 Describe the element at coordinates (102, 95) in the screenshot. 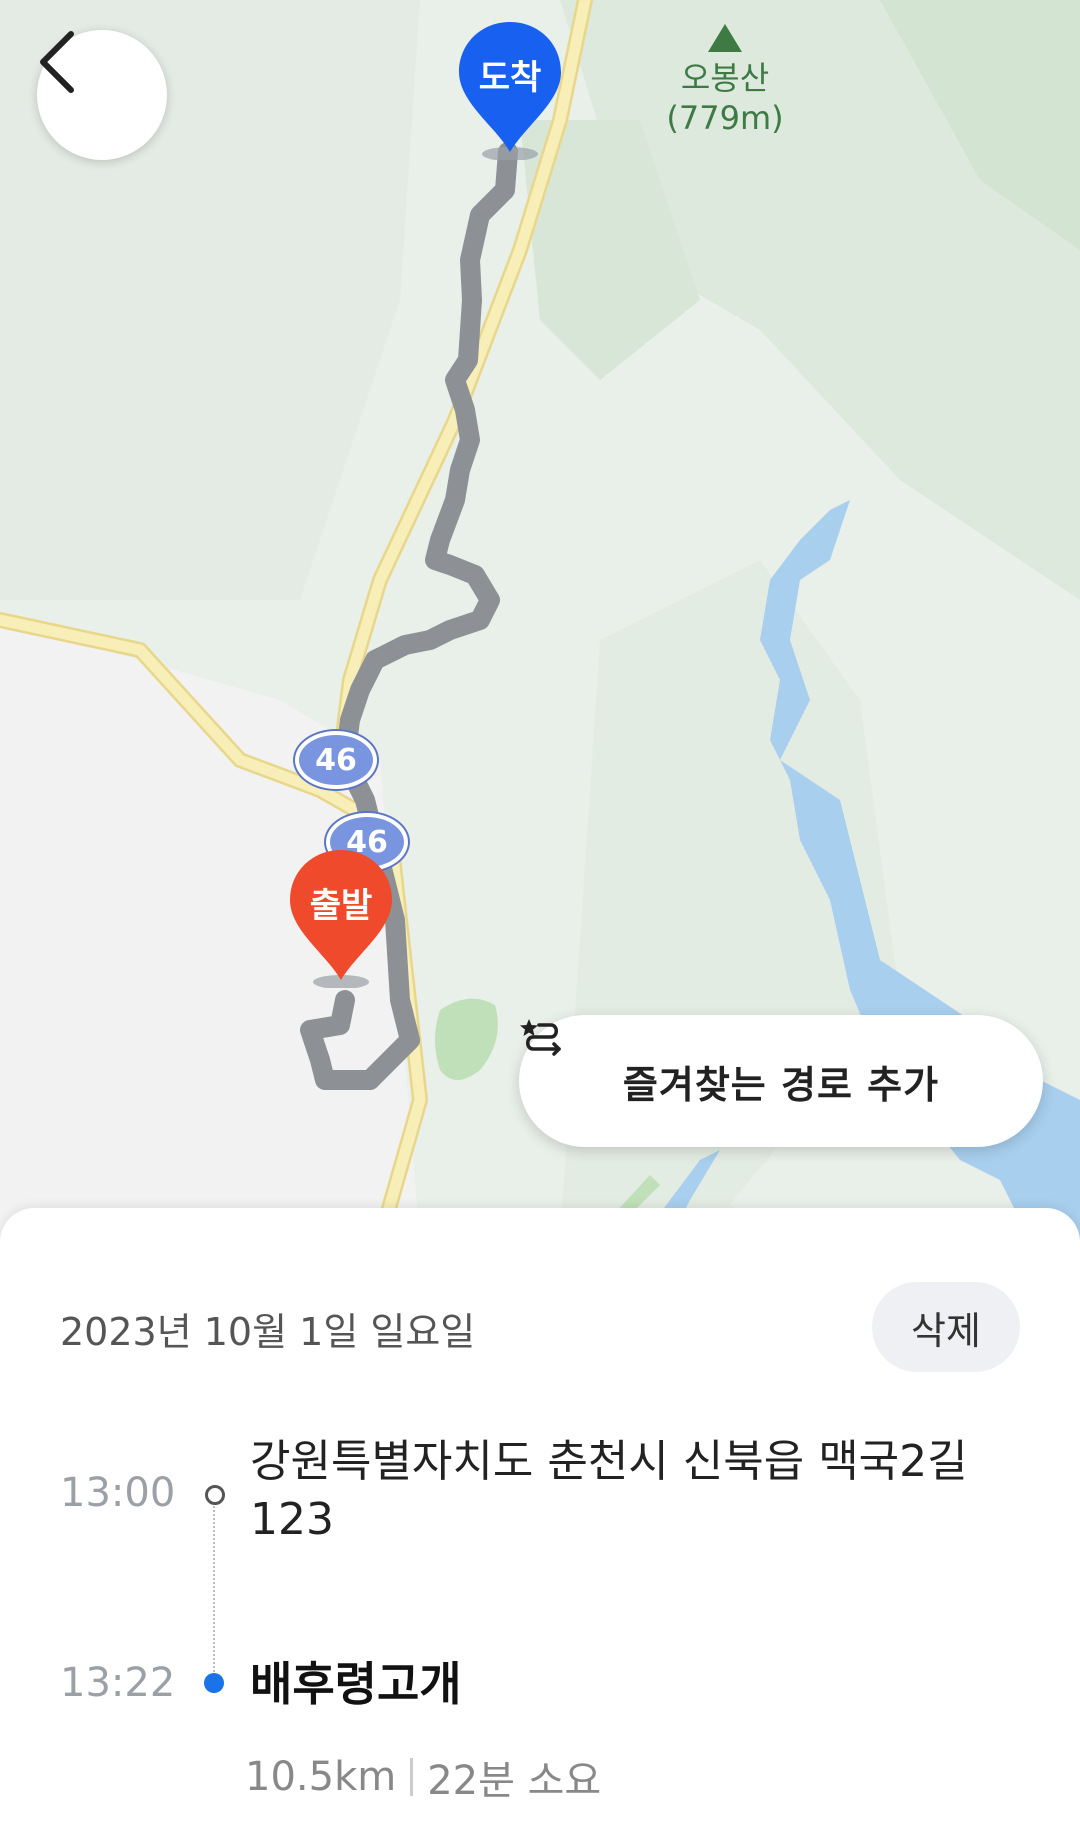

I see `back-button` at that location.